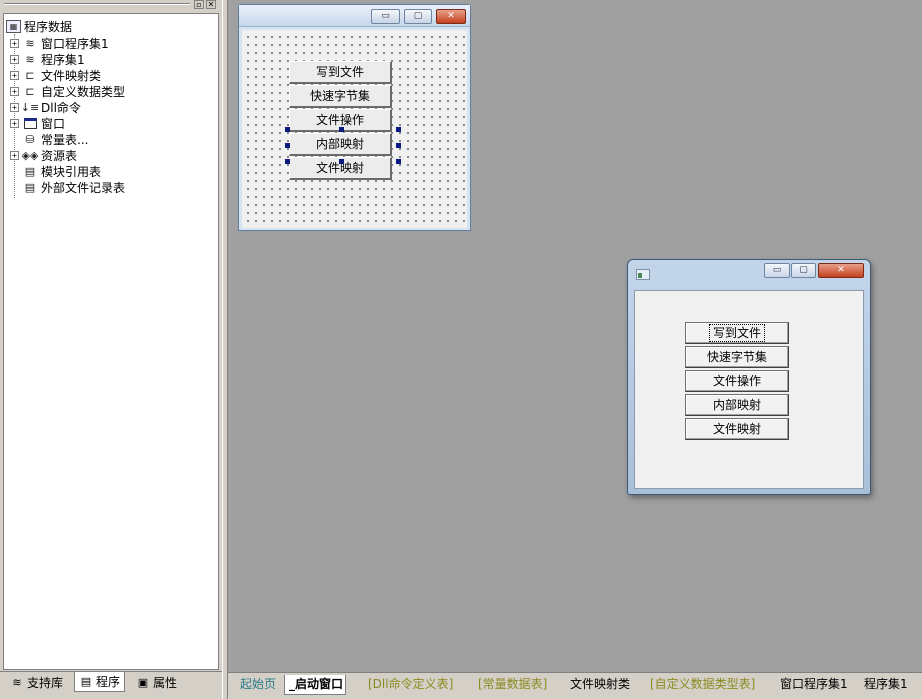 The height and width of the screenshot is (699, 922). I want to click on tab-label: [Dll命令定义表], so click(411, 684).